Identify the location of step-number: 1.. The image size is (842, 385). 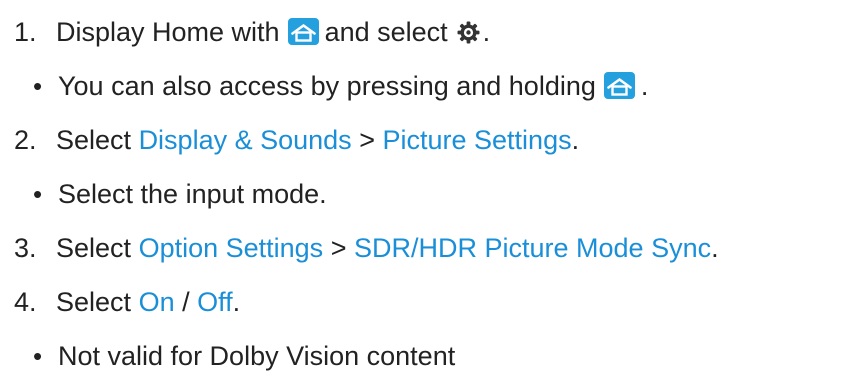
(25, 32).